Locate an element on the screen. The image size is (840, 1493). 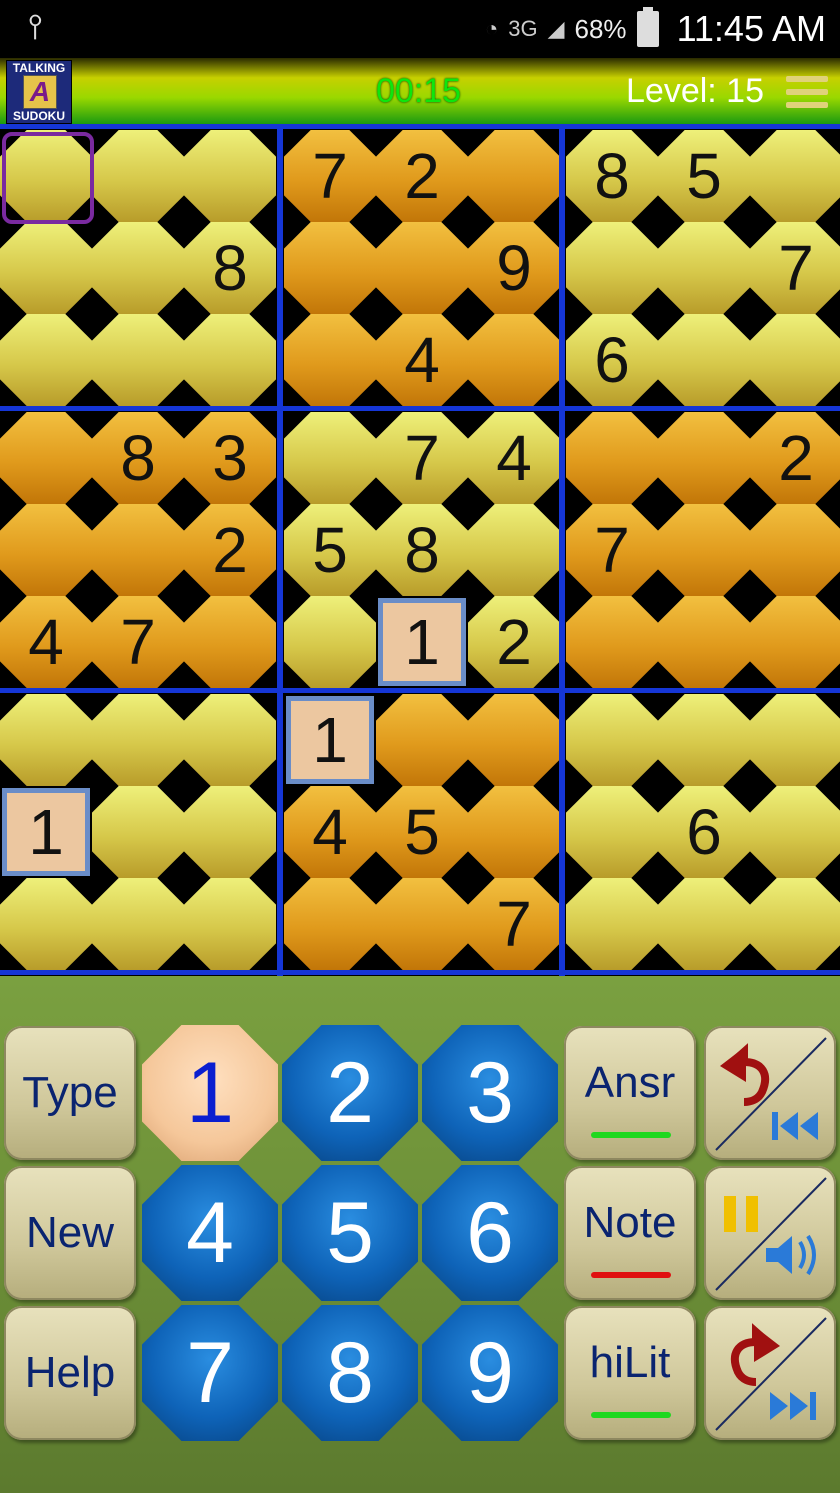
menu-icon is located at coordinates (807, 94).